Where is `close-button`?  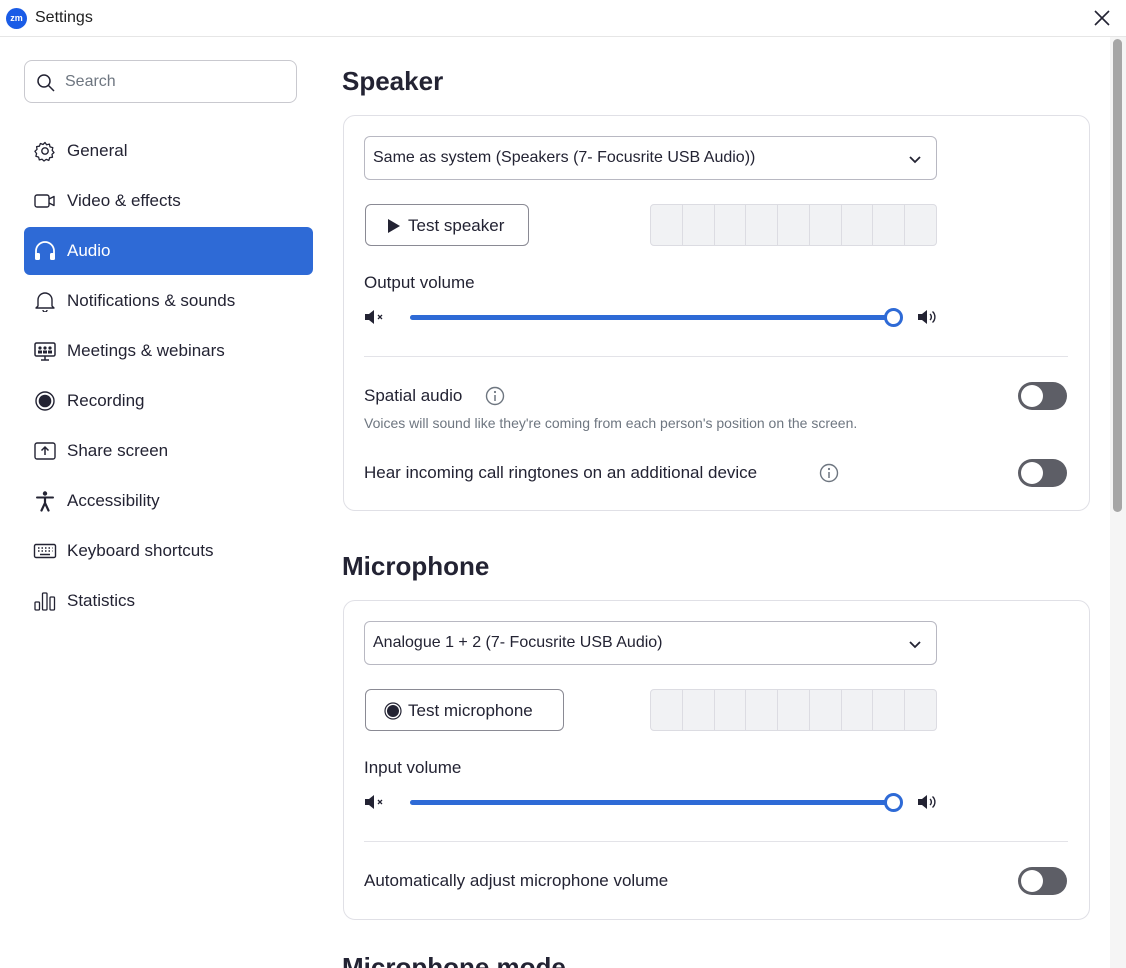 close-button is located at coordinates (1102, 18).